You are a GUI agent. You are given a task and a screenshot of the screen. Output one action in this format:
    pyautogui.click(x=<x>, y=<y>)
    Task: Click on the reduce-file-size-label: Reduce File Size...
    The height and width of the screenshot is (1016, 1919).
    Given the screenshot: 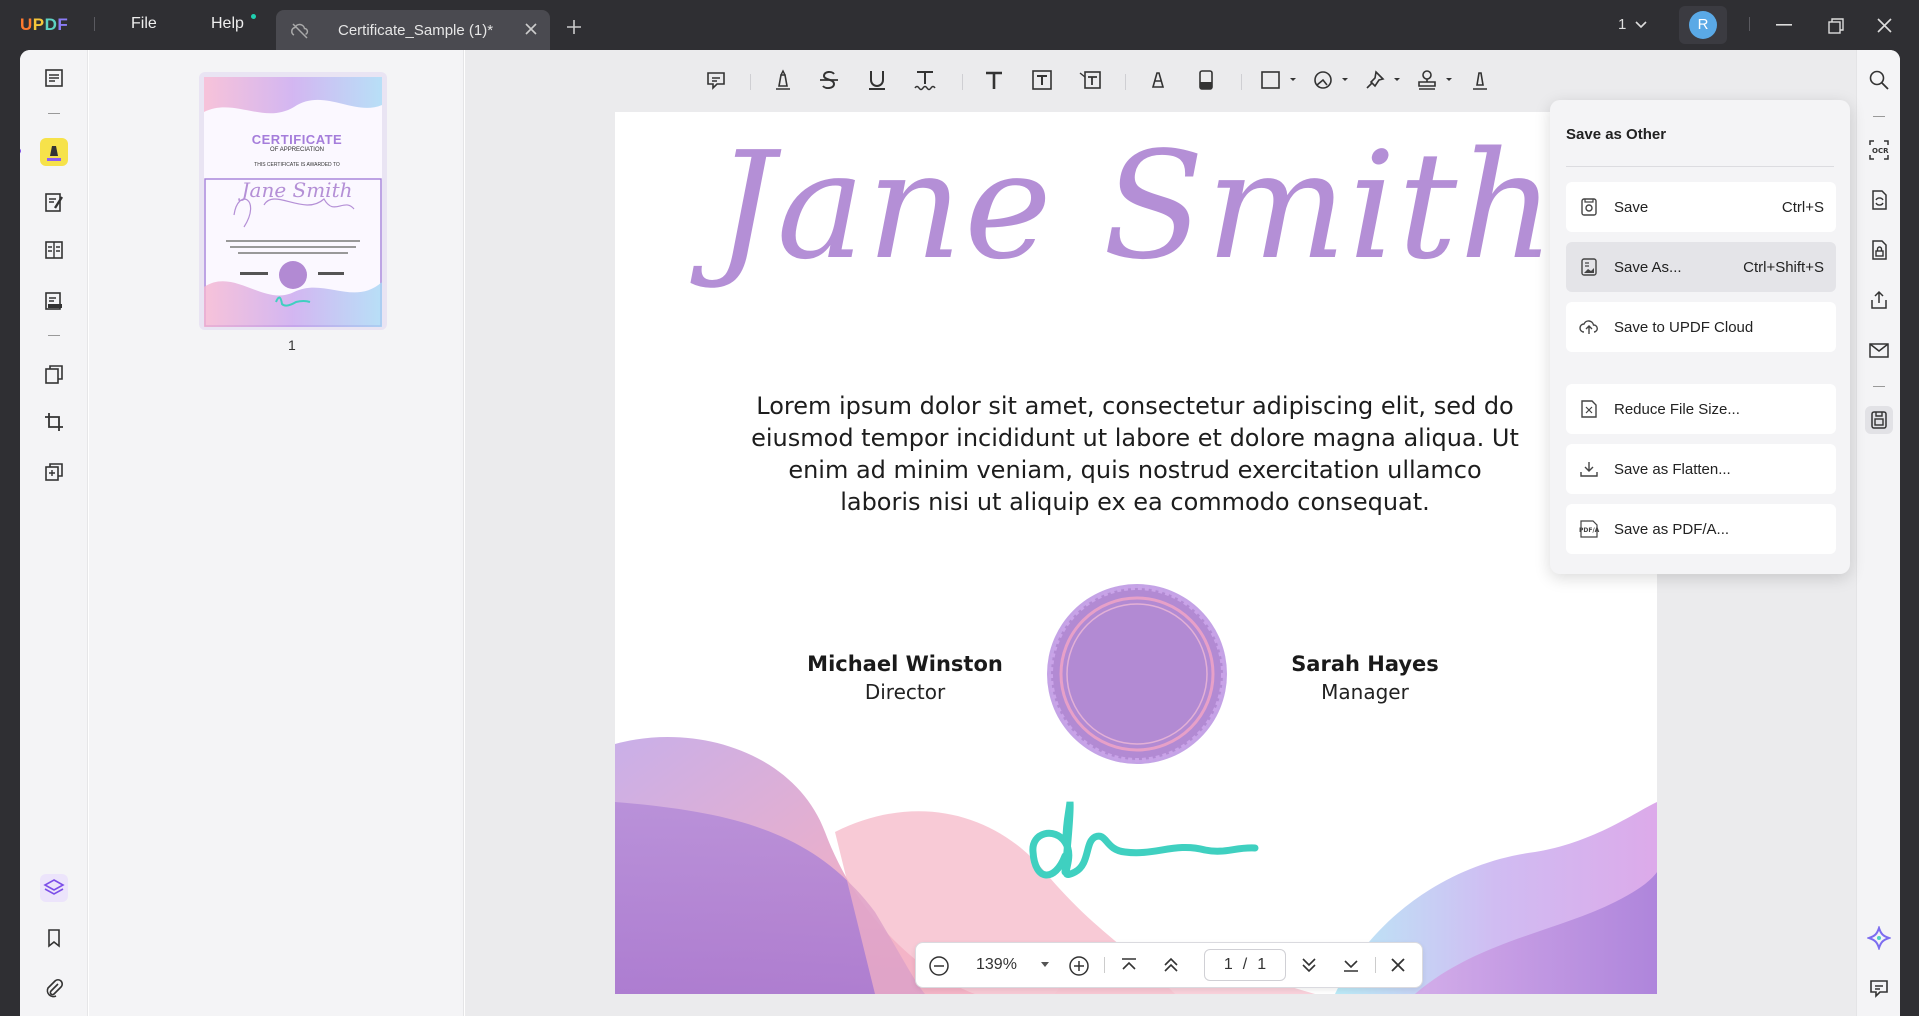 What is the action you would take?
    pyautogui.click(x=1677, y=409)
    